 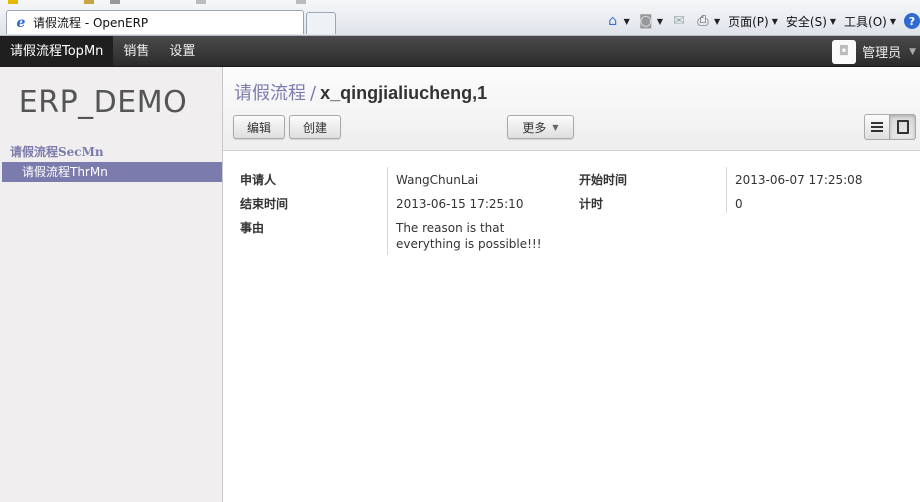 I want to click on duration-label: 计时, so click(x=591, y=204).